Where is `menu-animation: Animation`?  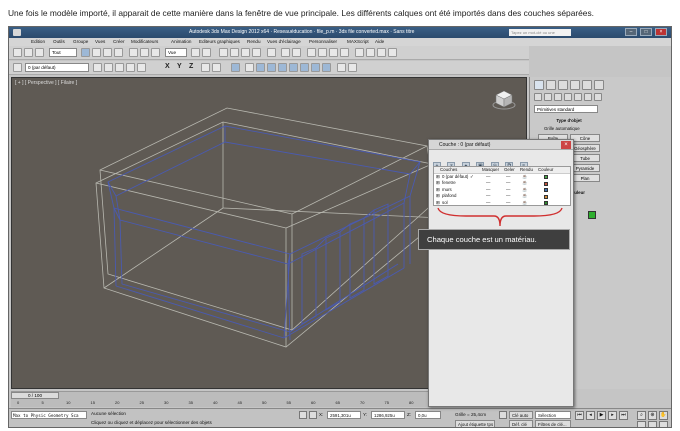 menu-animation: Animation is located at coordinates (181, 41).